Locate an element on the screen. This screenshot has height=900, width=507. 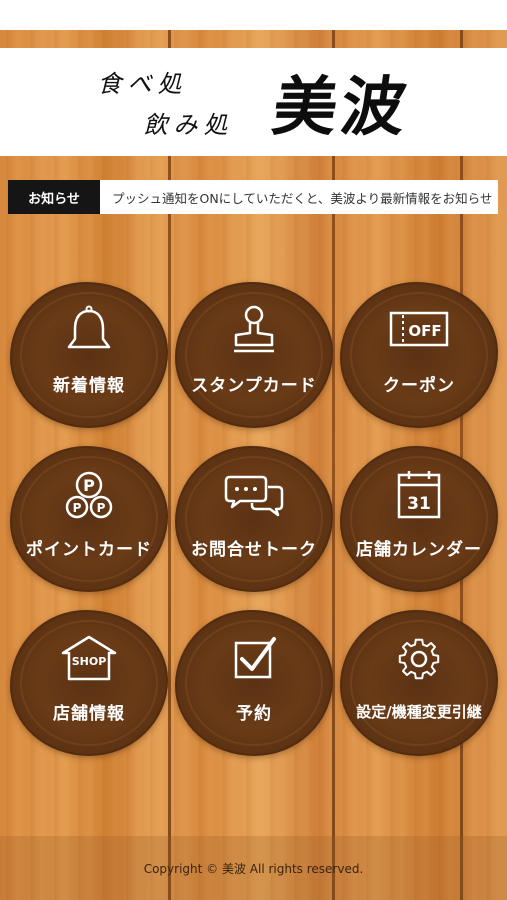
svg-text: 31 is located at coordinates (419, 504).